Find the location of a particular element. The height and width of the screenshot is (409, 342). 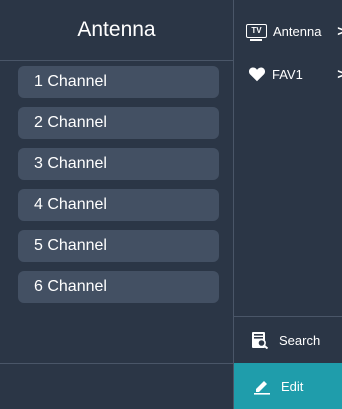

search-channel-icon is located at coordinates (260, 340).